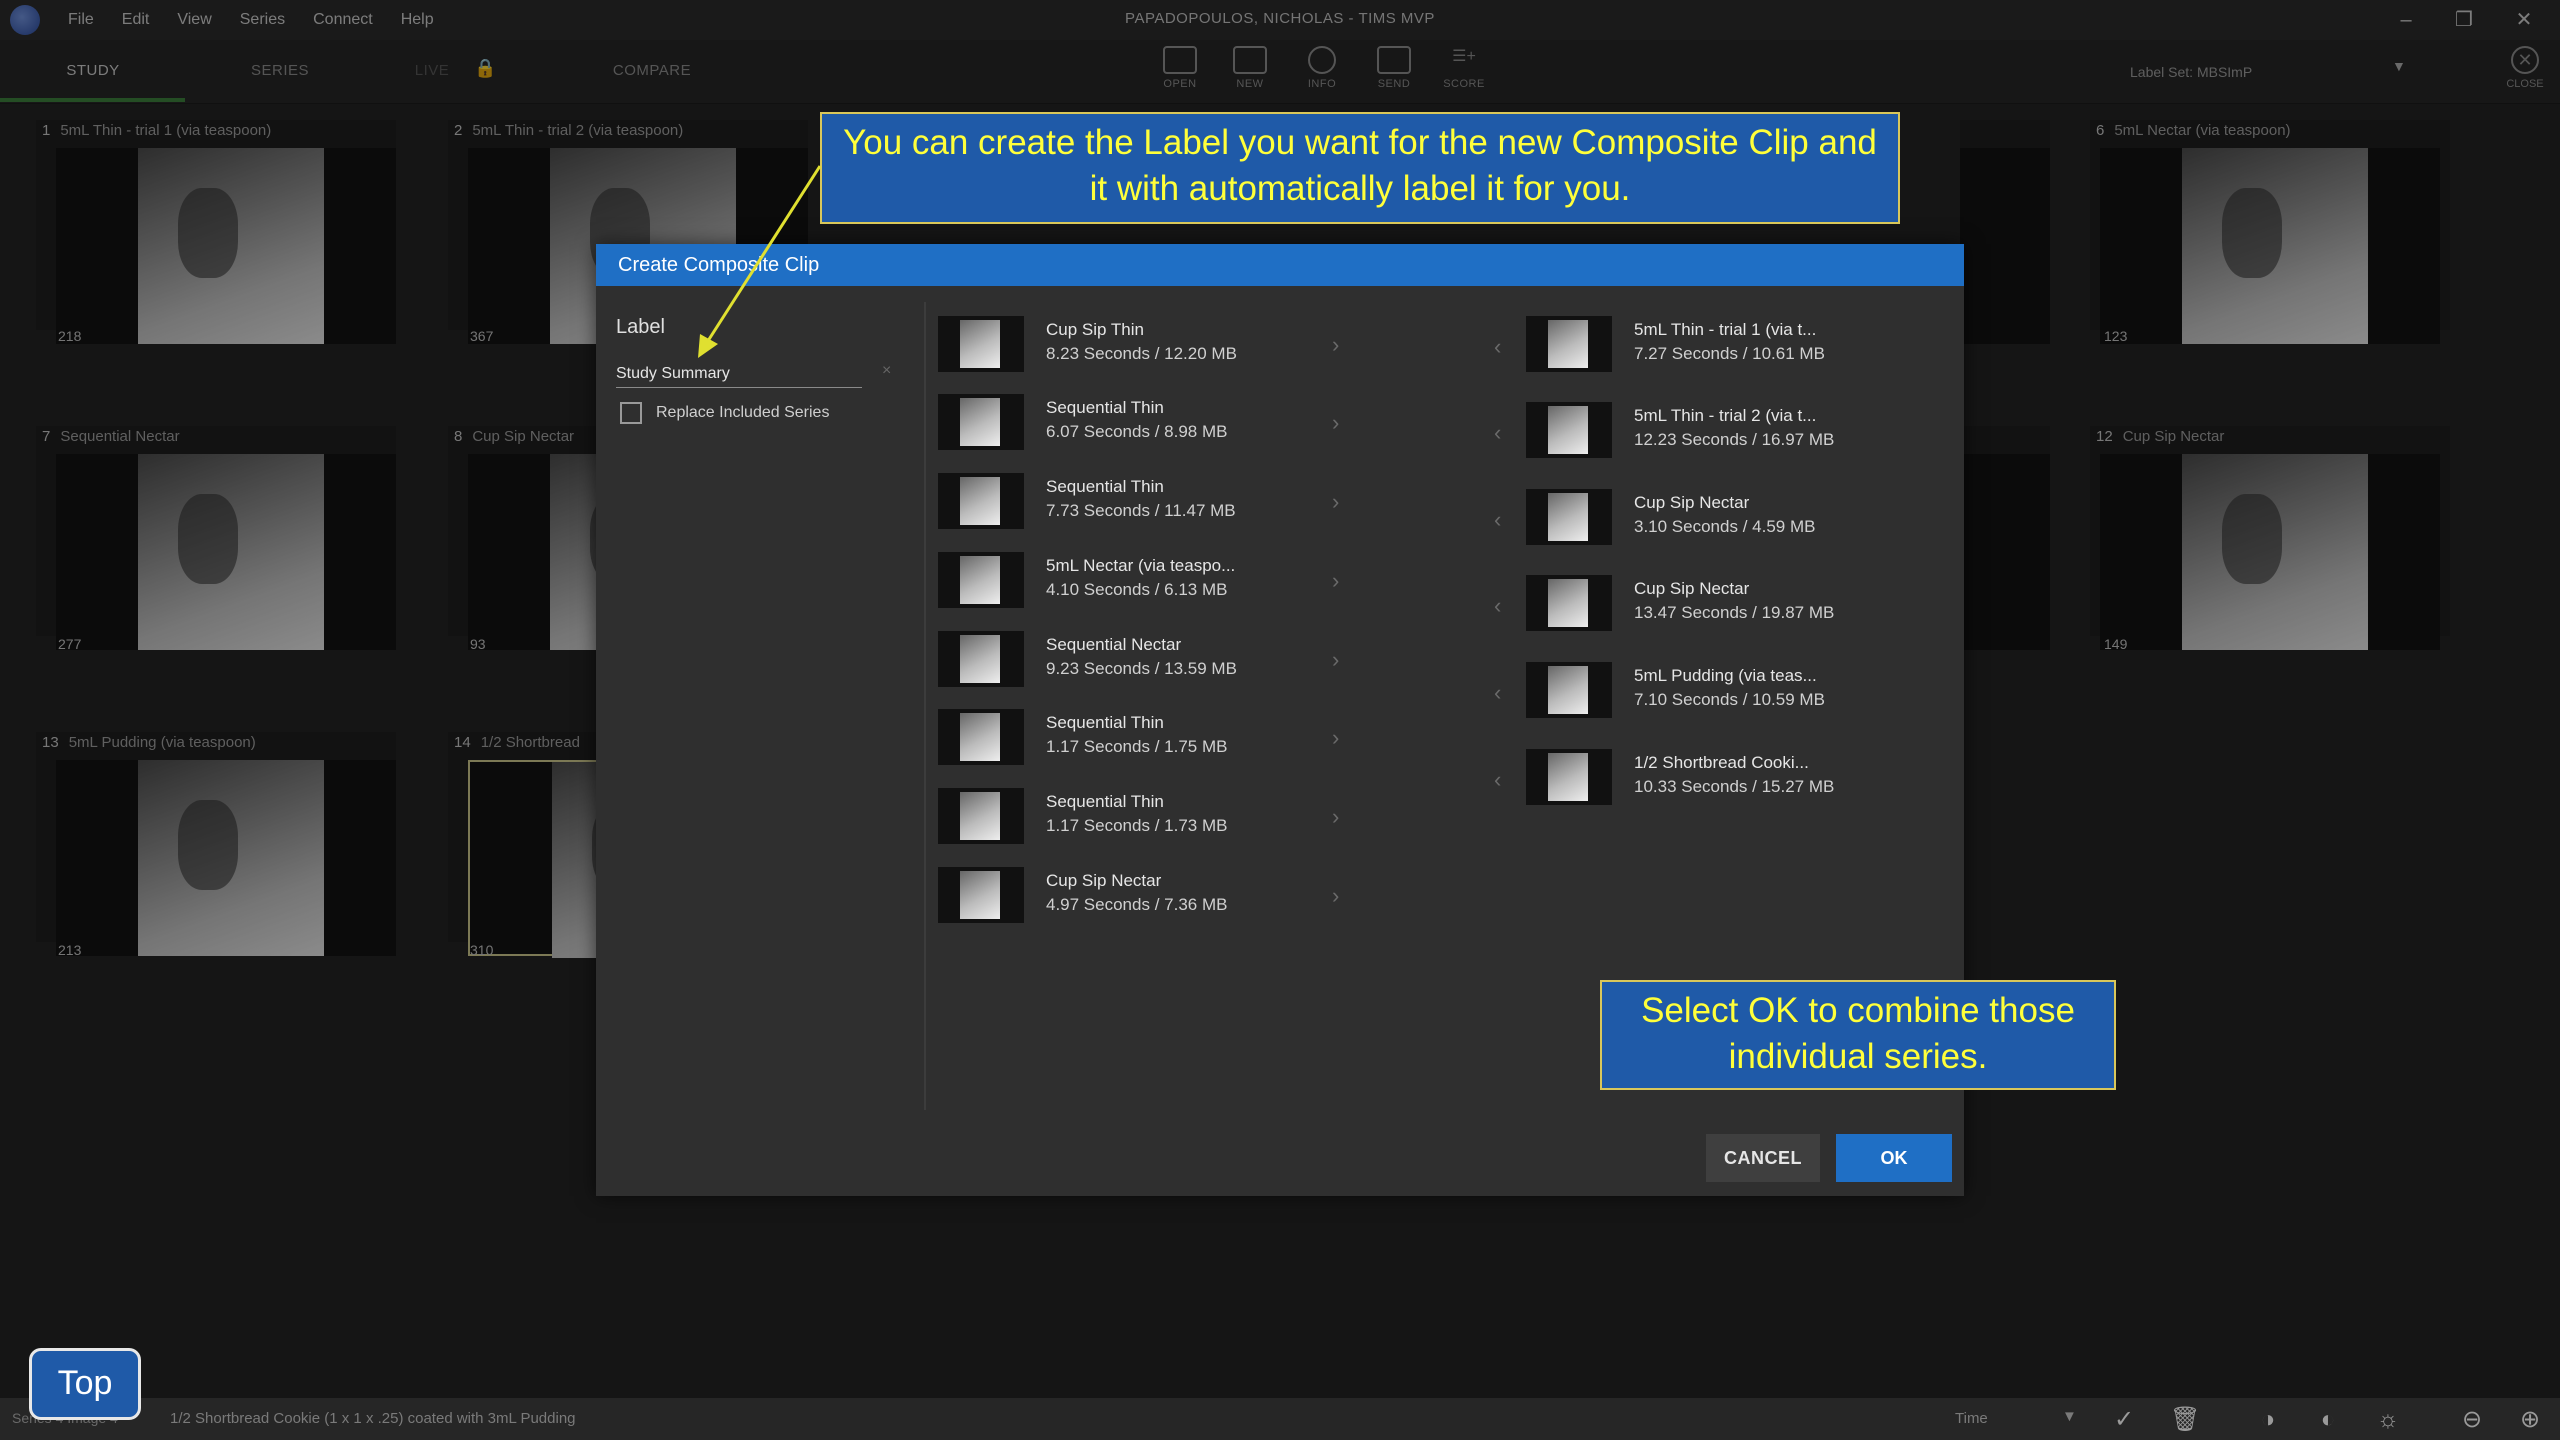  I want to click on series-meta: 7.27 Seconds / 10.61 MB, so click(1729, 353).